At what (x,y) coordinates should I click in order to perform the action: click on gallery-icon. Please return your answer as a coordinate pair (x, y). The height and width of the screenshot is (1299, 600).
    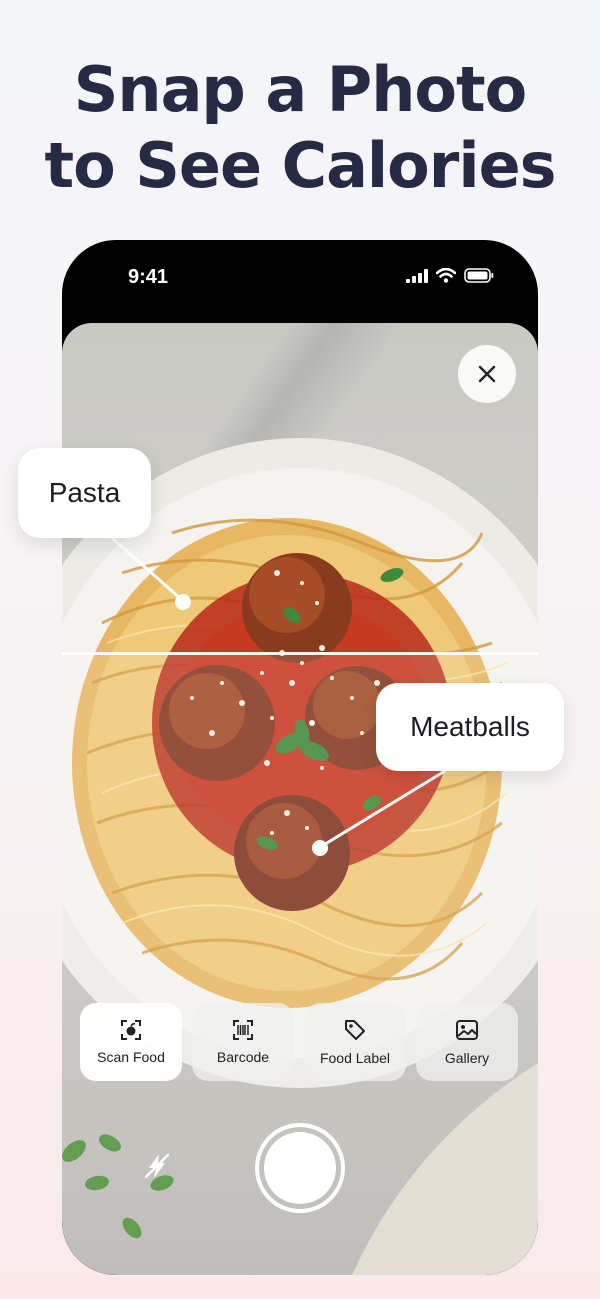
    Looking at the image, I should click on (467, 1030).